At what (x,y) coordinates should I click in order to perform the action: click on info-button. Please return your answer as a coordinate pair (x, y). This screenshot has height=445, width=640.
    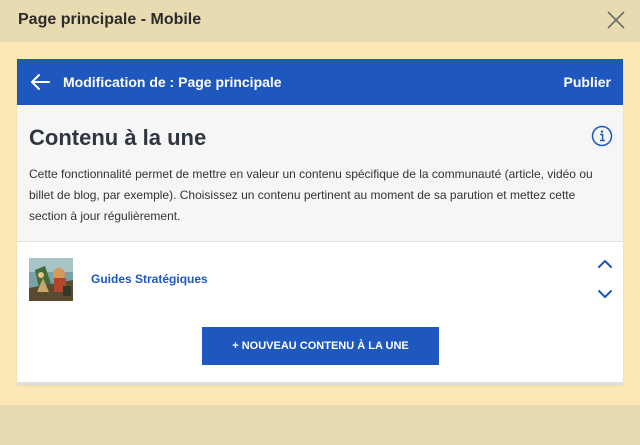
    Looking at the image, I should click on (602, 136).